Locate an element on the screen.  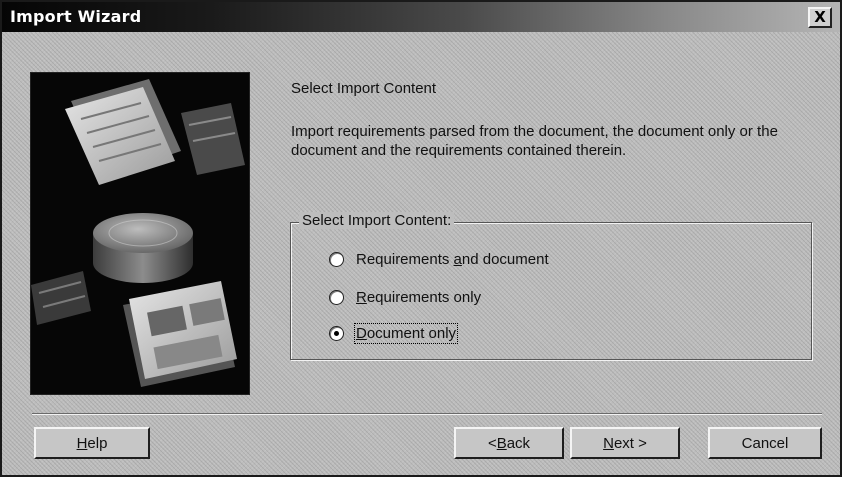
title-bar: Import Wizard X is located at coordinates (421, 17).